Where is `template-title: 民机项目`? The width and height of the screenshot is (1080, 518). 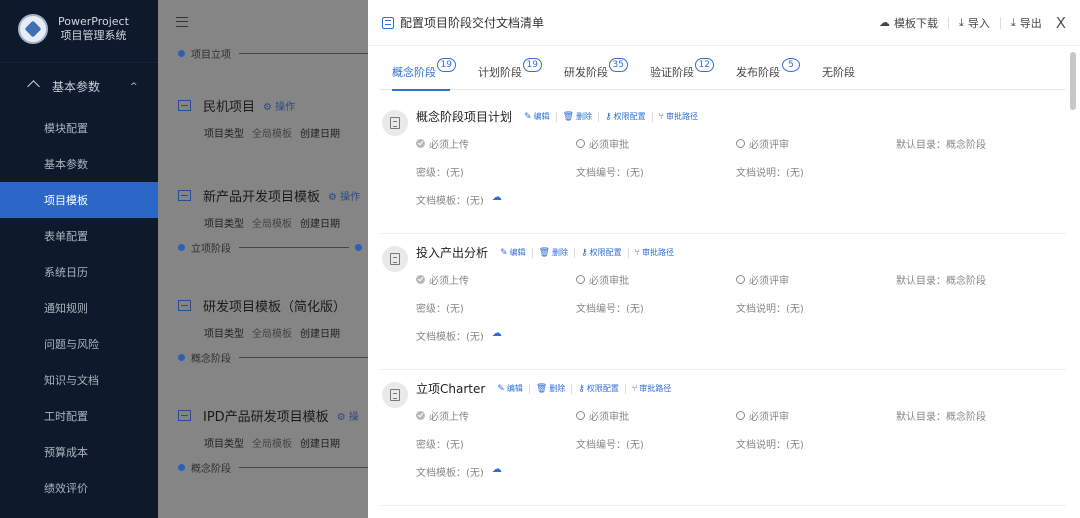
template-title: 民机项目 is located at coordinates (229, 107).